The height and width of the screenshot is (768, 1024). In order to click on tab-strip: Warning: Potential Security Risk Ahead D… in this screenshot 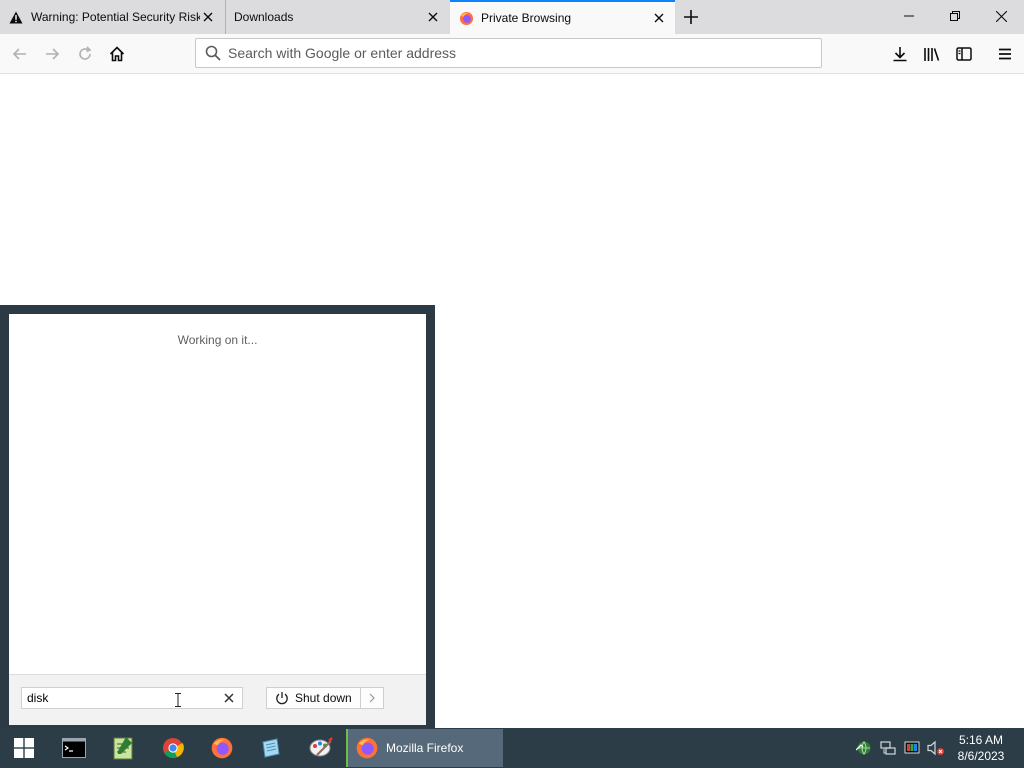, I will do `click(512, 17)`.